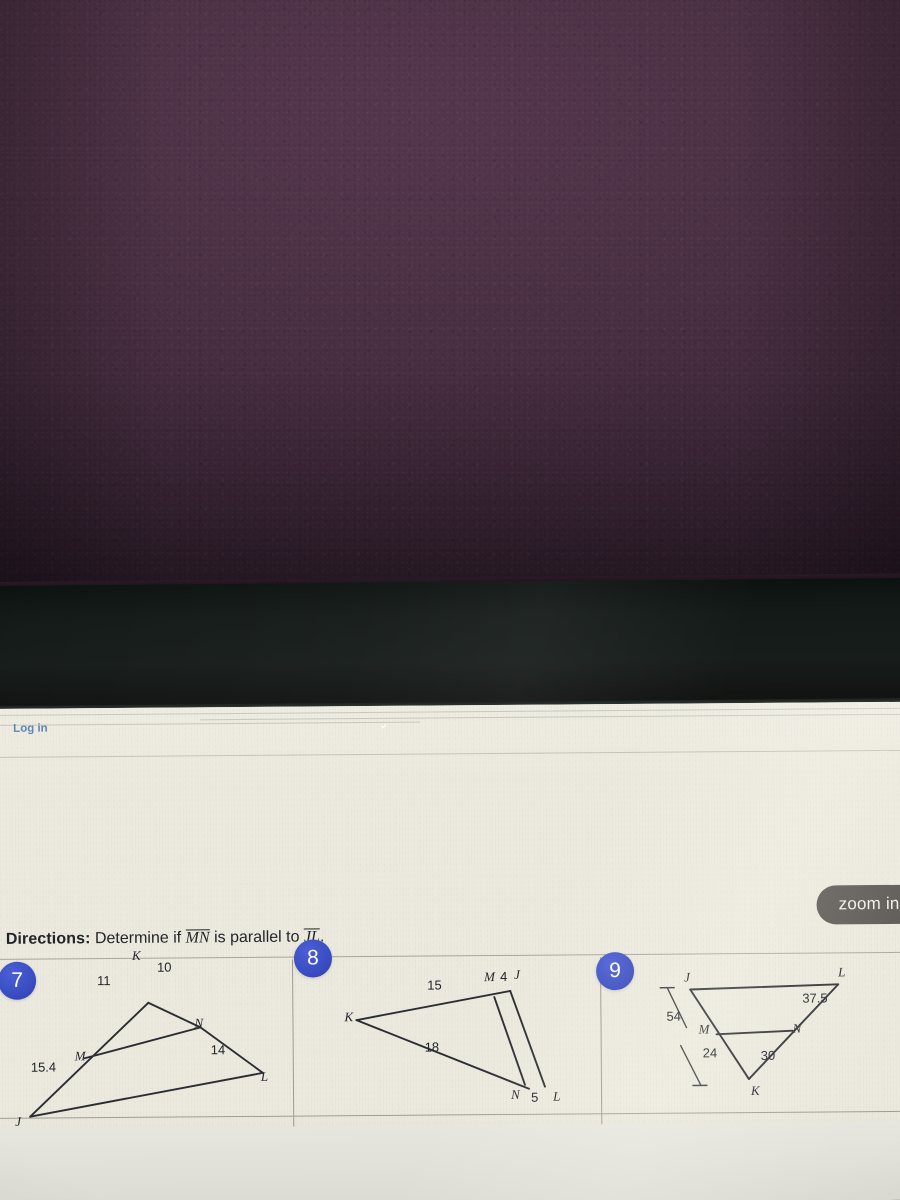 This screenshot has width=900, height=1200. I want to click on problem-8-point-N: N, so click(515, 1094).